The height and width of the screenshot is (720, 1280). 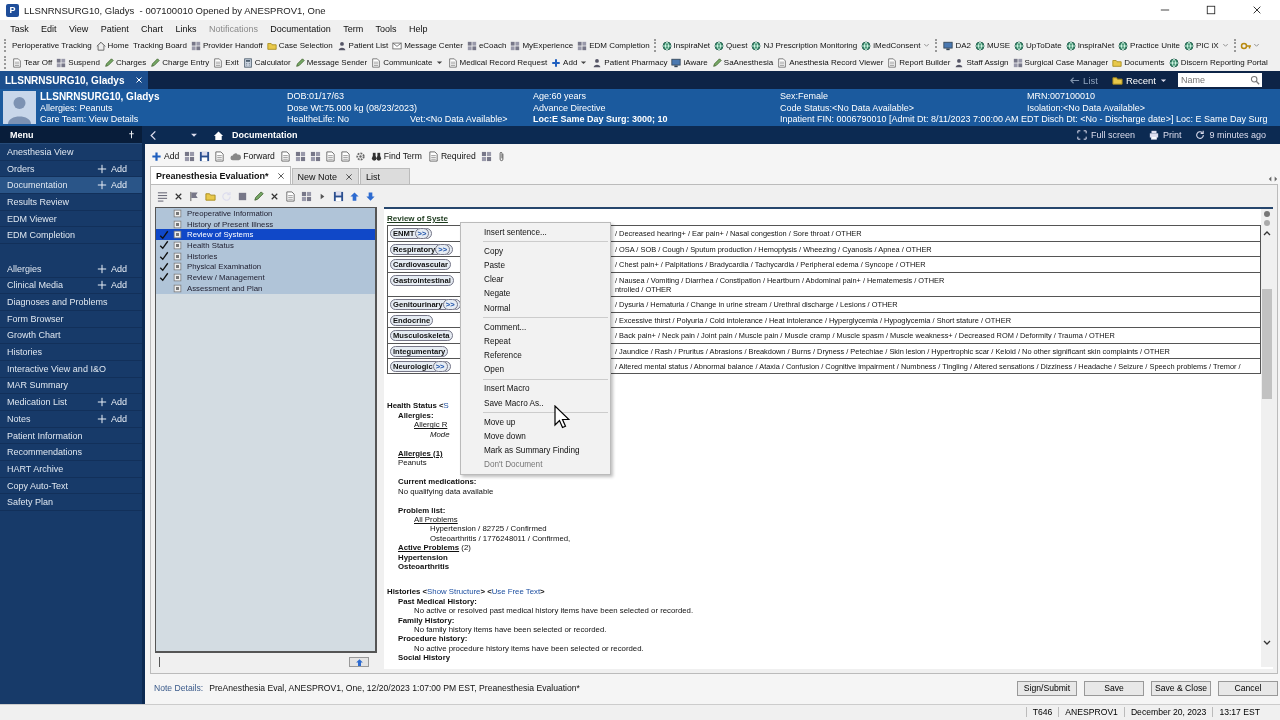 What do you see at coordinates (1165, 135) in the screenshot?
I see `toolbar-link: Print` at bounding box center [1165, 135].